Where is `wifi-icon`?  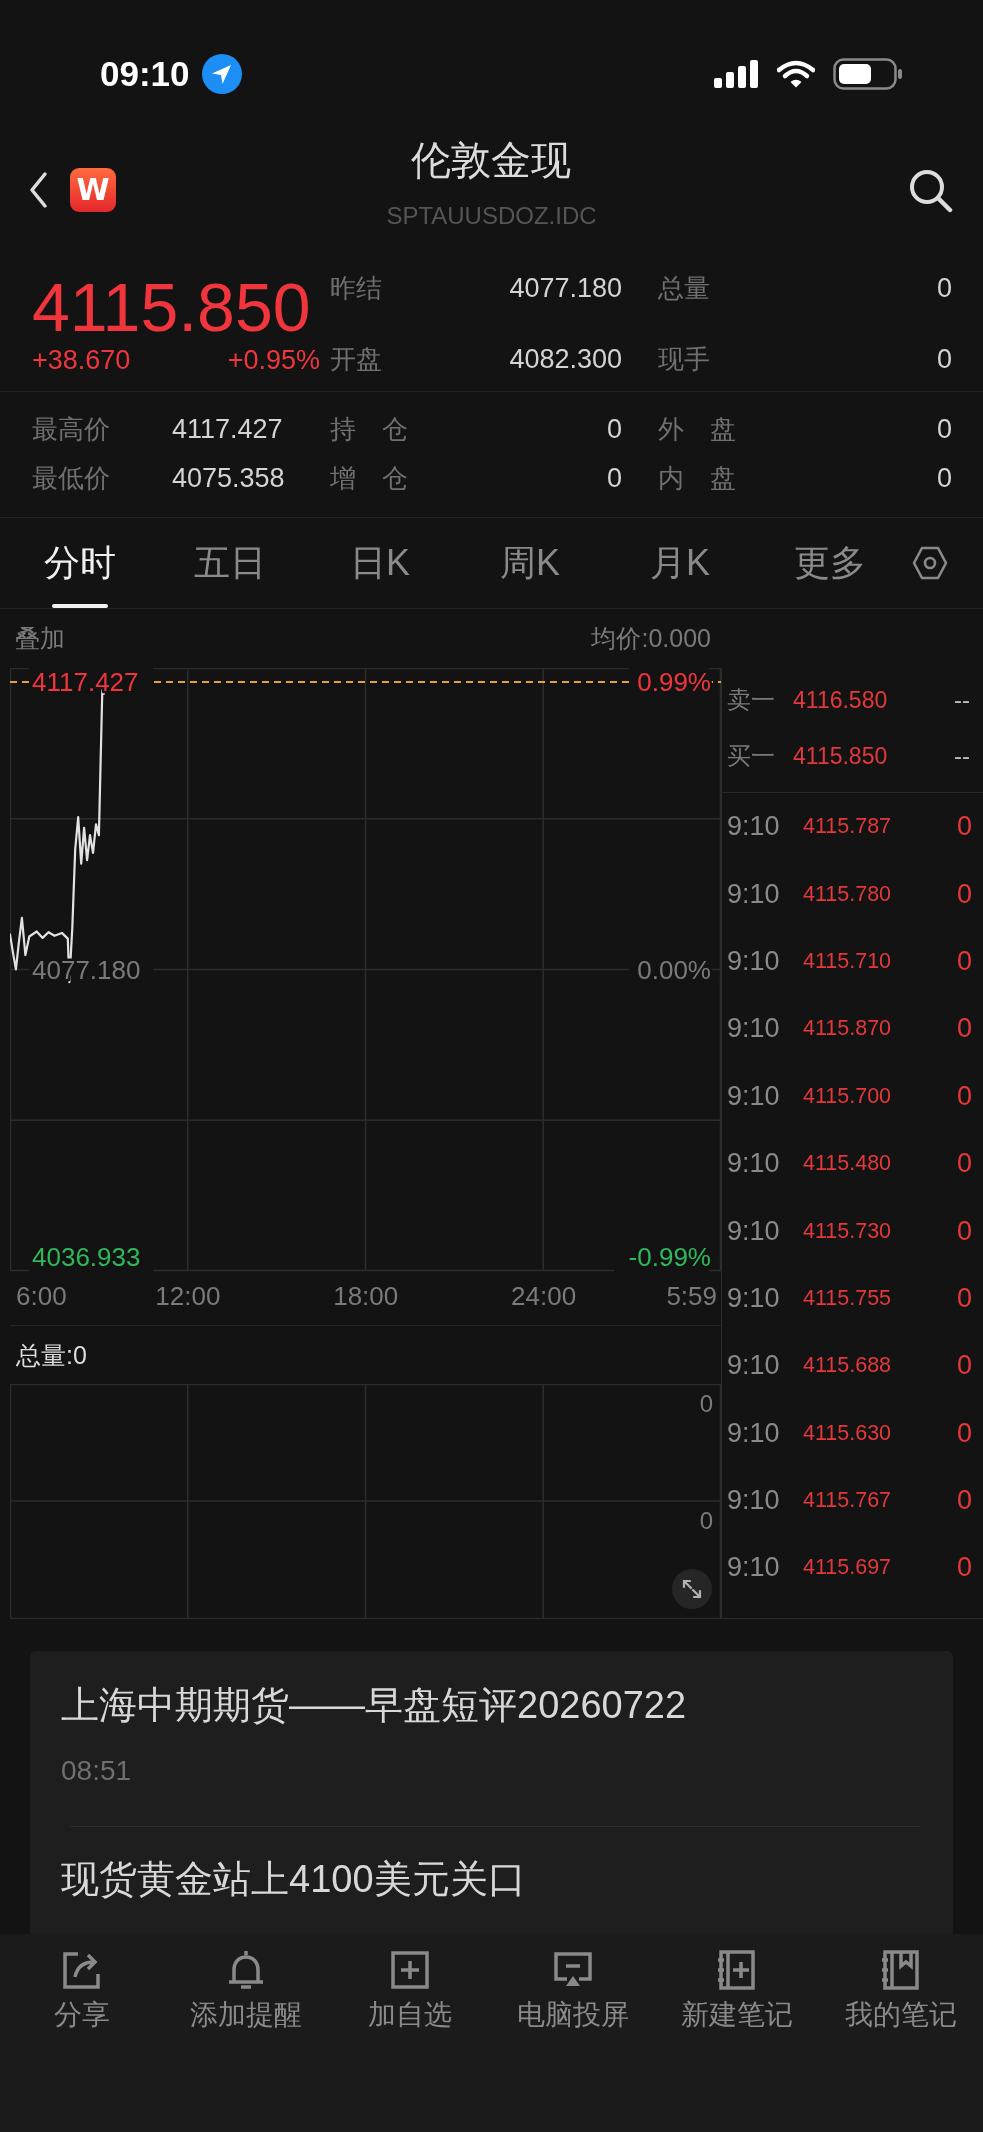 wifi-icon is located at coordinates (796, 74).